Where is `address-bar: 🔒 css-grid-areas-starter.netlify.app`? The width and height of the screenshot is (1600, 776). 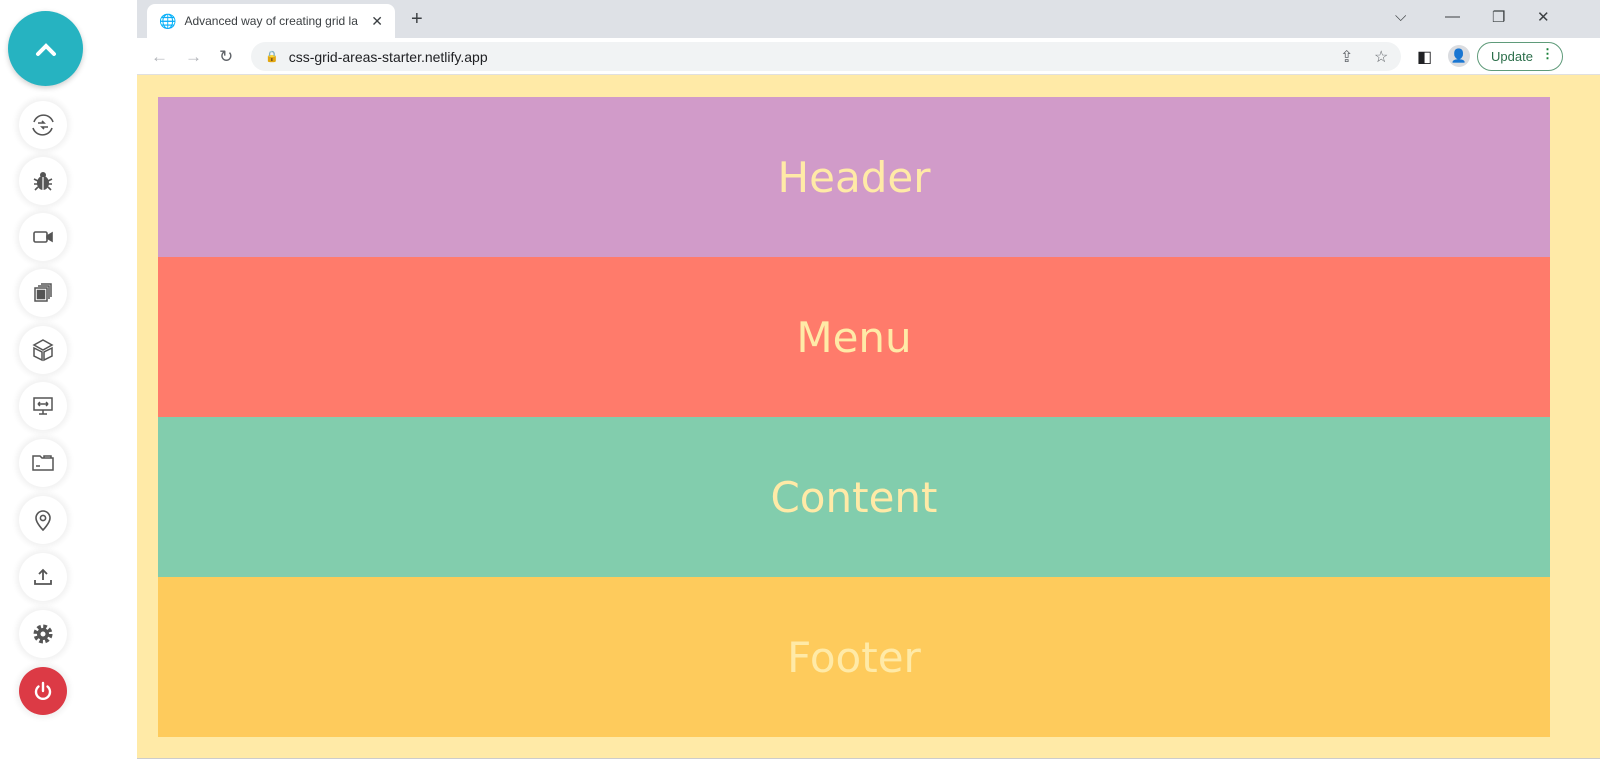
address-bar: 🔒 css-grid-areas-starter.netlify.app is located at coordinates (826, 56).